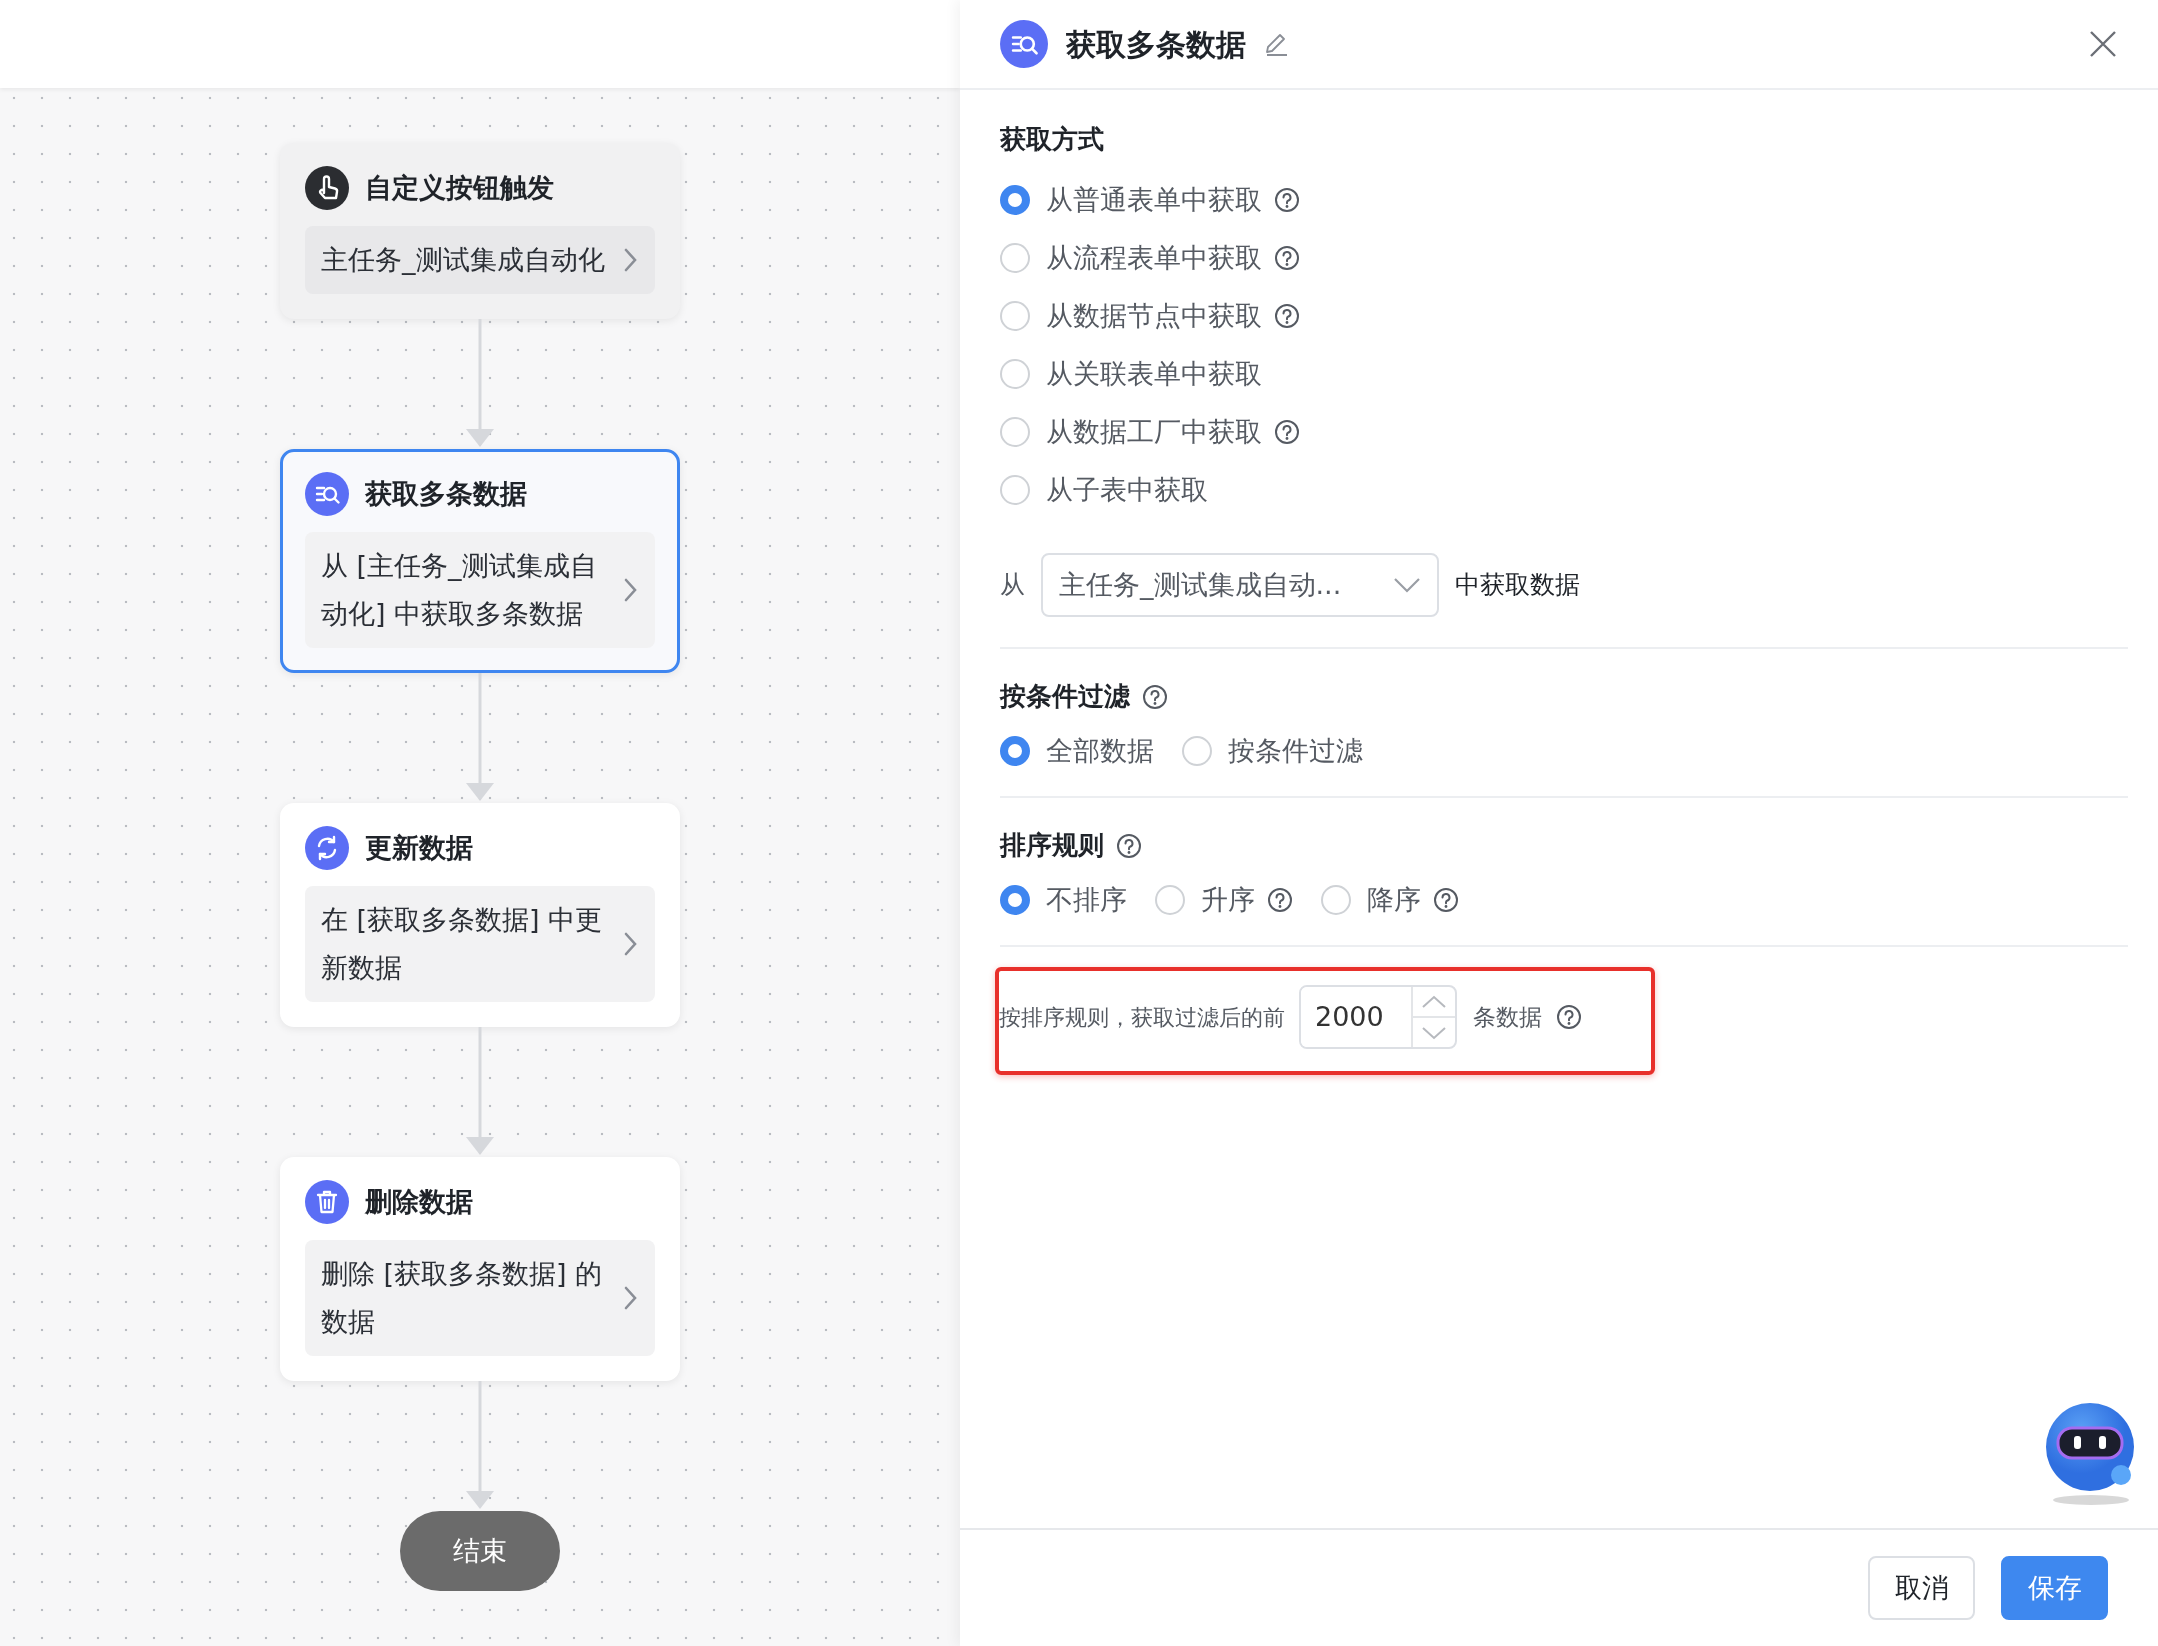 The image size is (2158, 1646). I want to click on radio-label: 按条件过滤, so click(1295, 751).